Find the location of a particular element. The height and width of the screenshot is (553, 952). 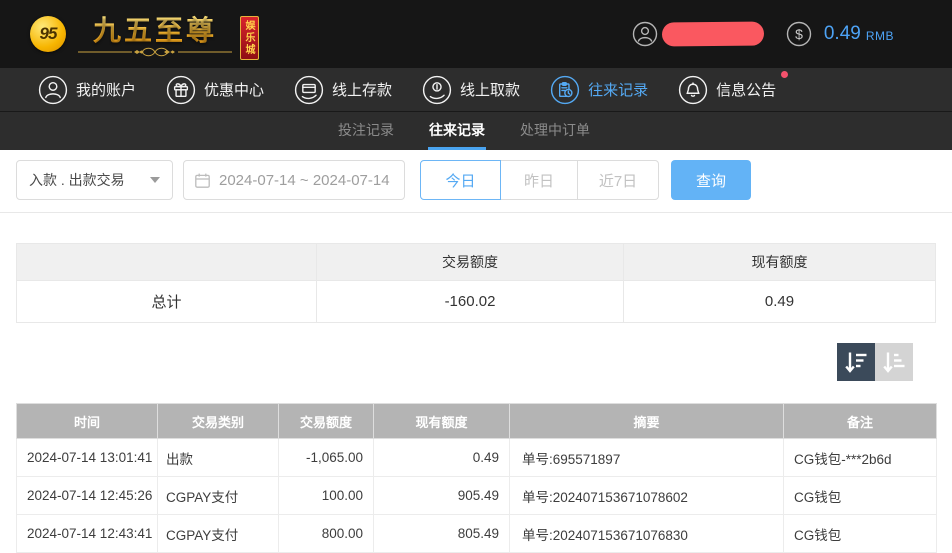

tab-bet-records: 投注记录 is located at coordinates (366, 131).